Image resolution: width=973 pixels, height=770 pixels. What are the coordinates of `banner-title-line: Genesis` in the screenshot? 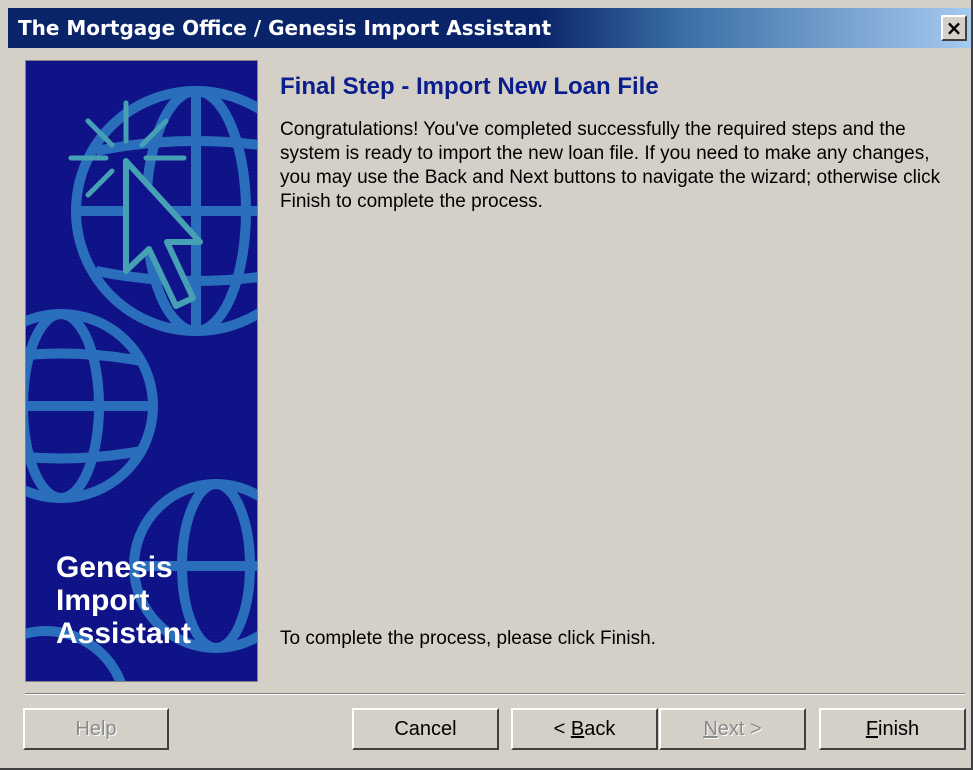 It's located at (114, 567).